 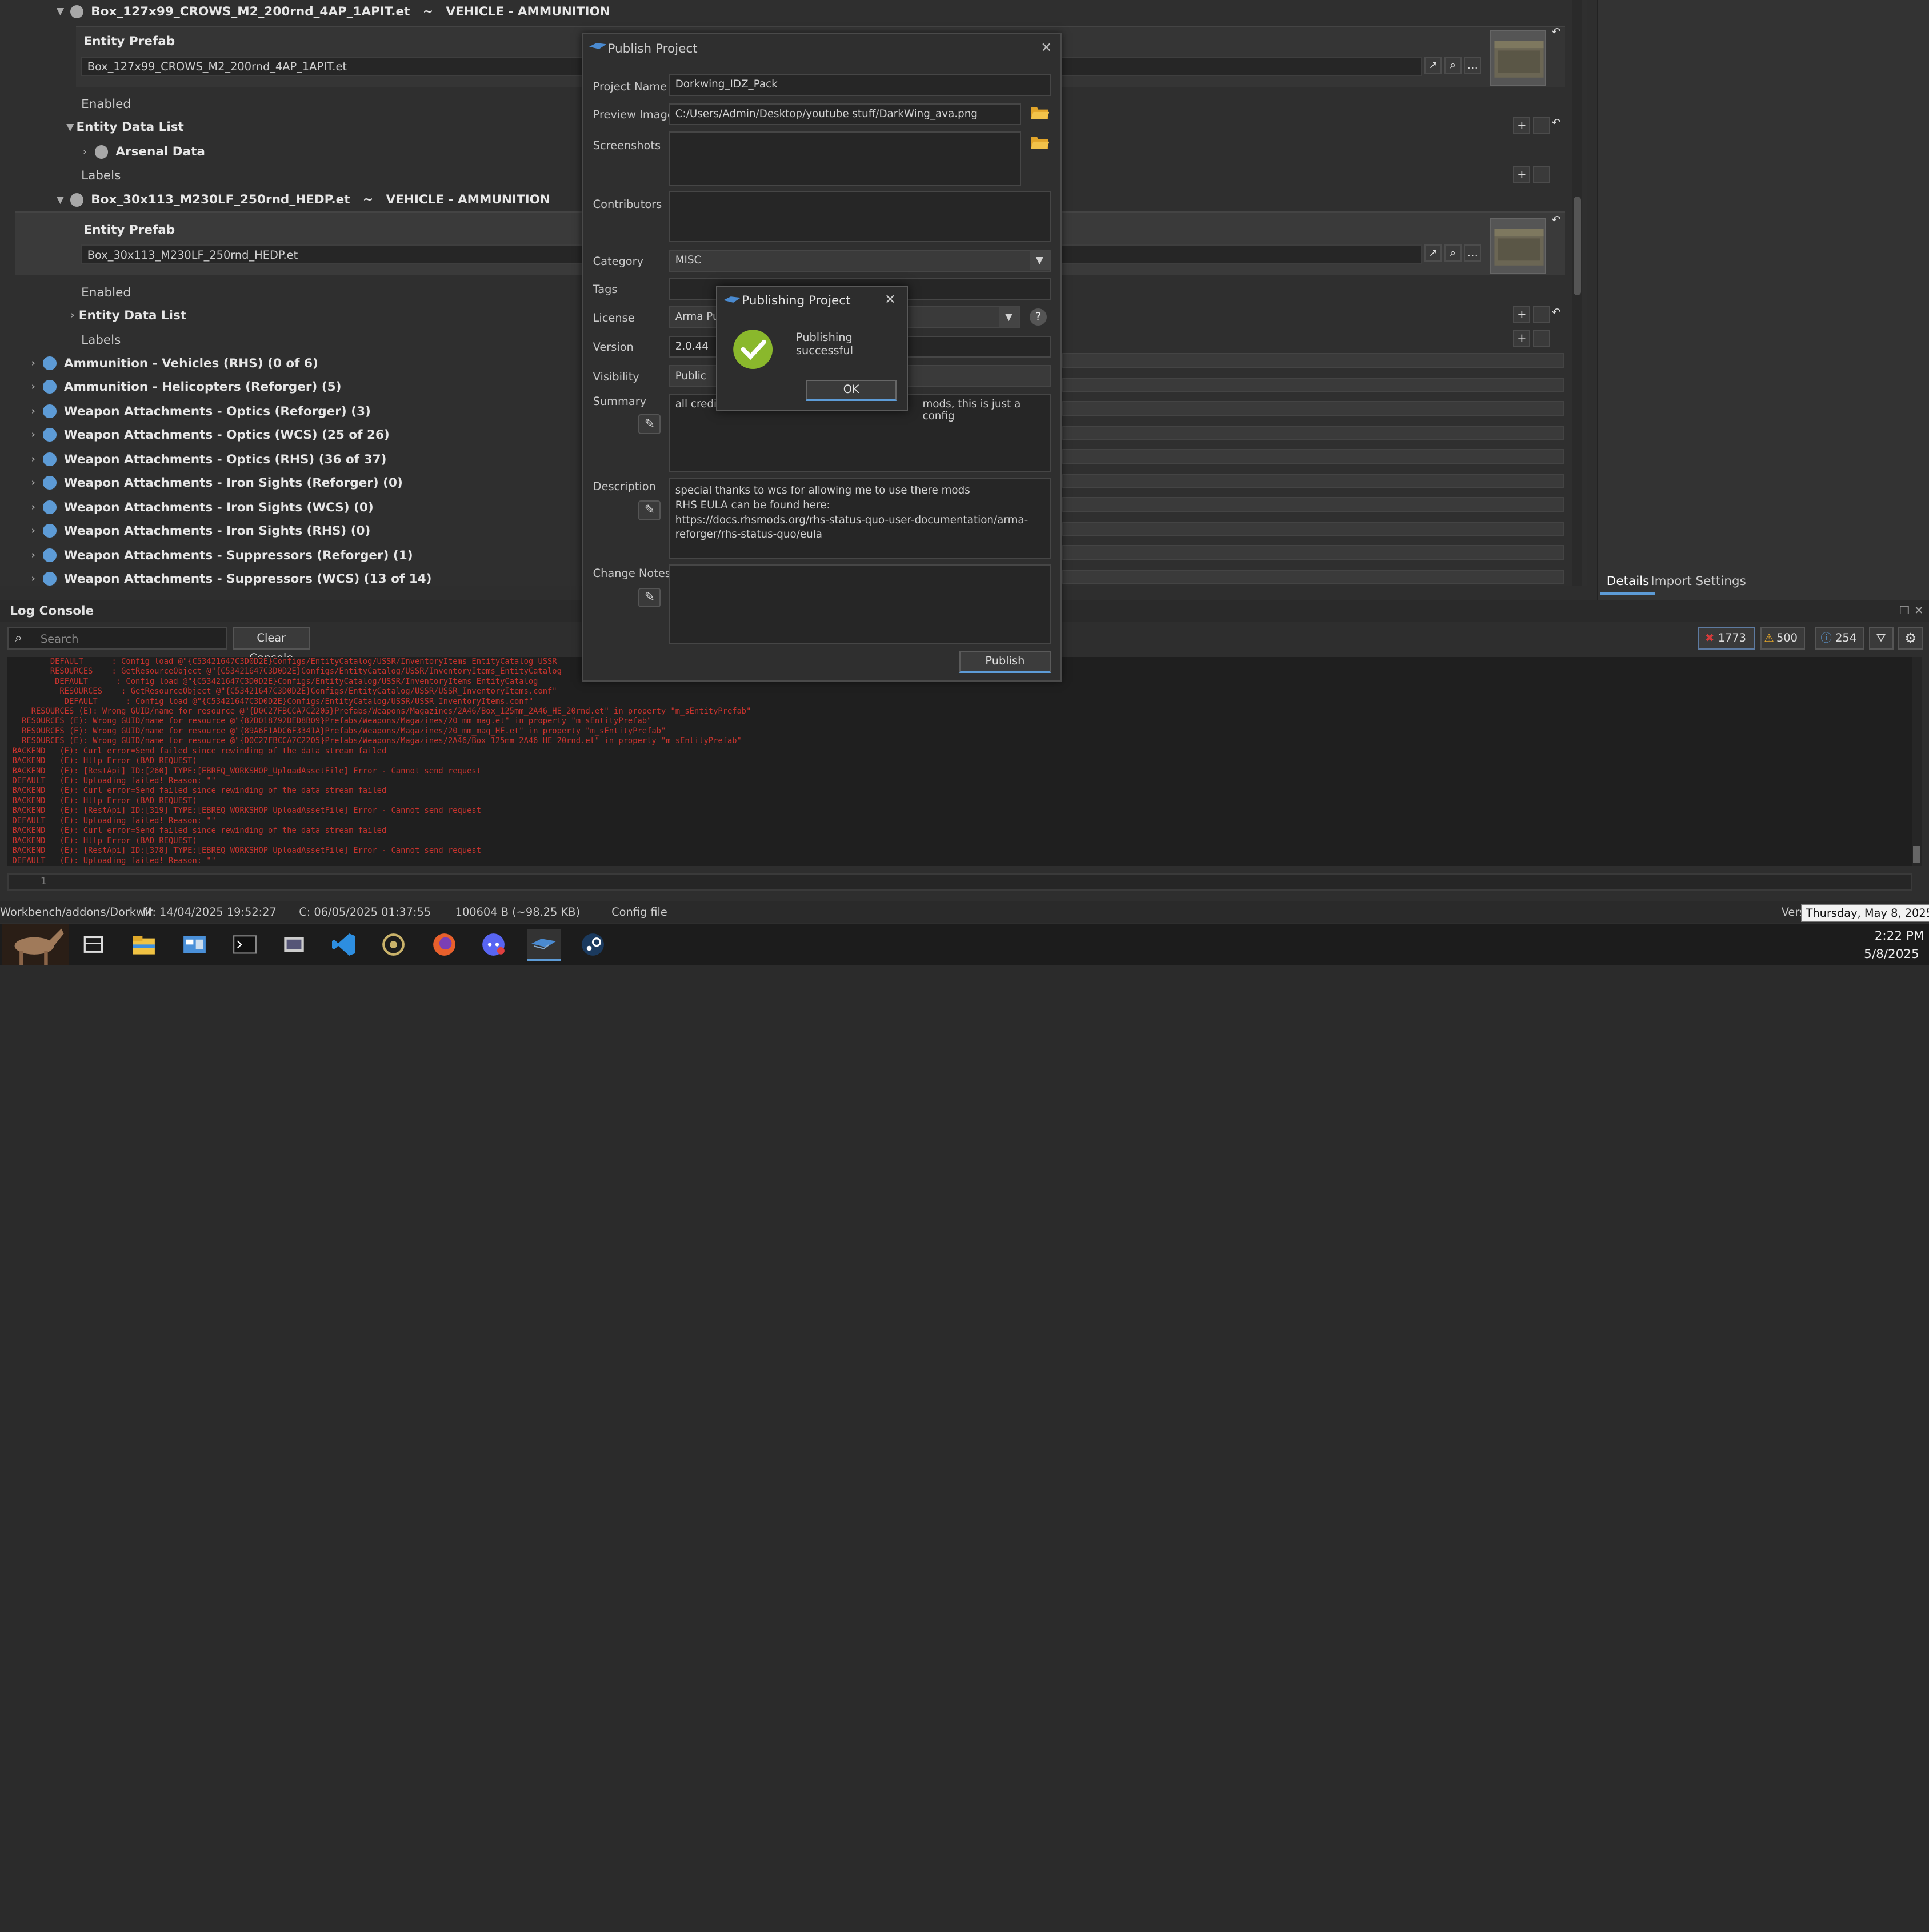 What do you see at coordinates (1881, 638) in the screenshot?
I see `filter-icon: ⛛` at bounding box center [1881, 638].